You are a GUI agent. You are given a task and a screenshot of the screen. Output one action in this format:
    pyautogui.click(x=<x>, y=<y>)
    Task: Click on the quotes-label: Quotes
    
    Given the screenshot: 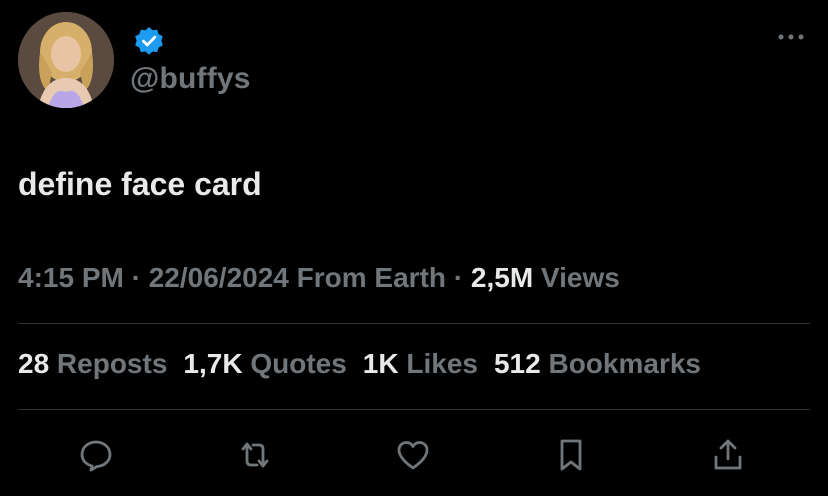 What is the action you would take?
    pyautogui.click(x=294, y=363)
    